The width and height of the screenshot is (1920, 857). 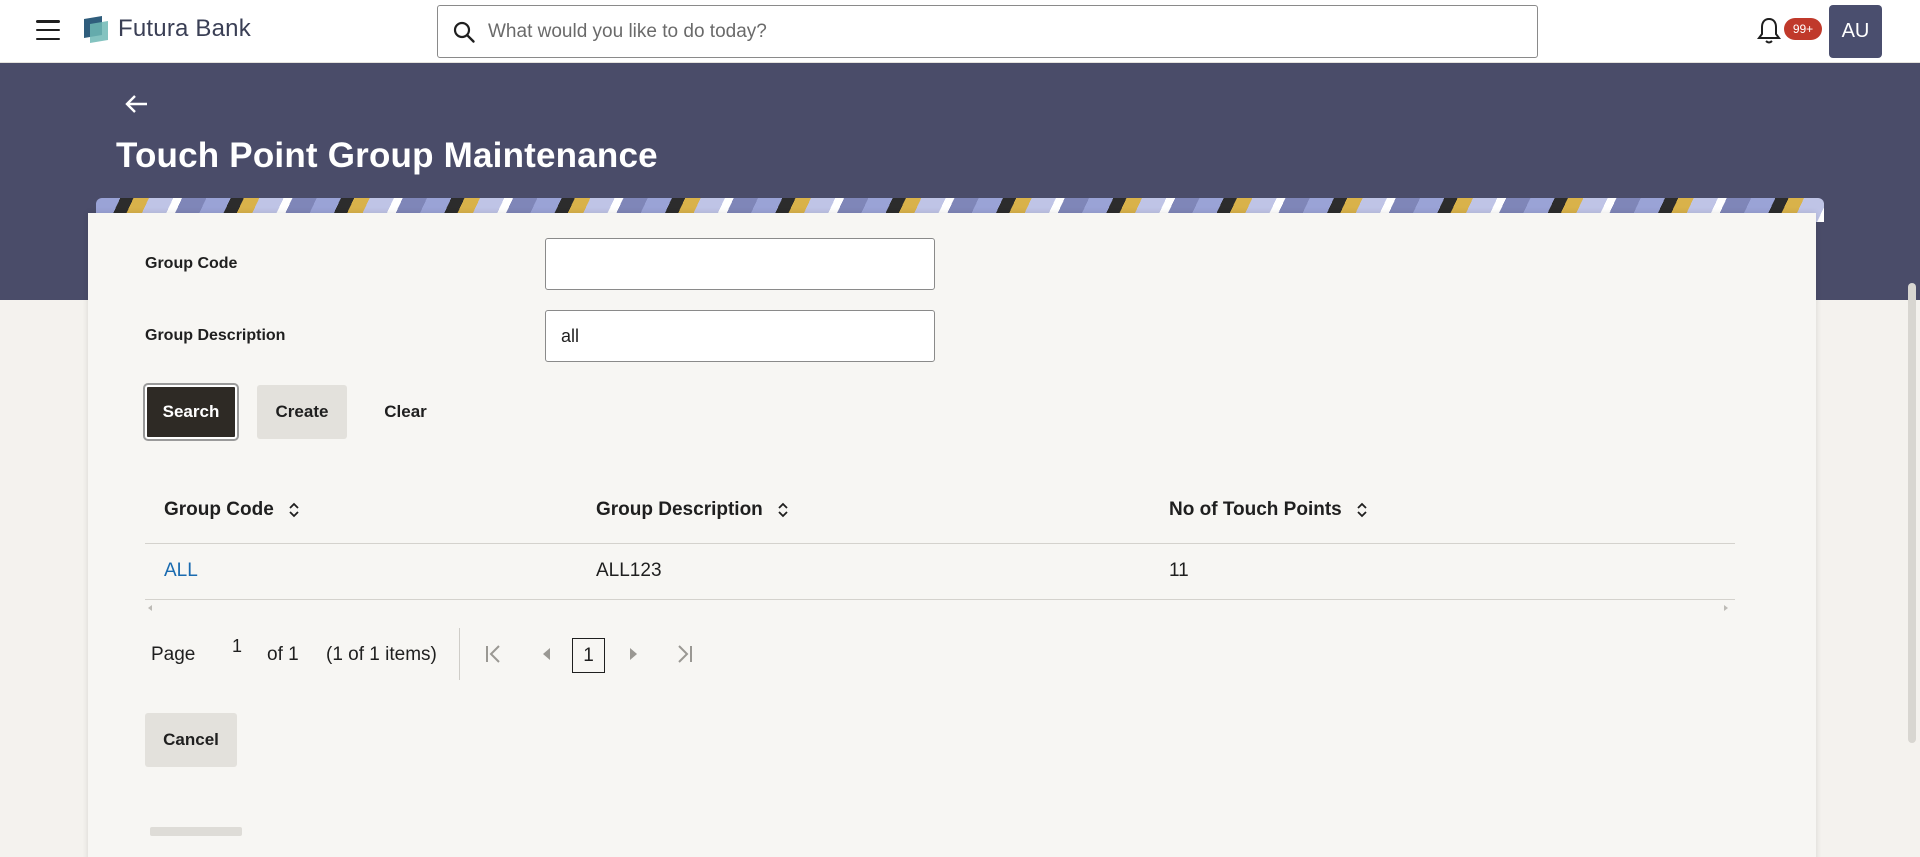 I want to click on items-count-label: (1 of 1 items), so click(x=381, y=654).